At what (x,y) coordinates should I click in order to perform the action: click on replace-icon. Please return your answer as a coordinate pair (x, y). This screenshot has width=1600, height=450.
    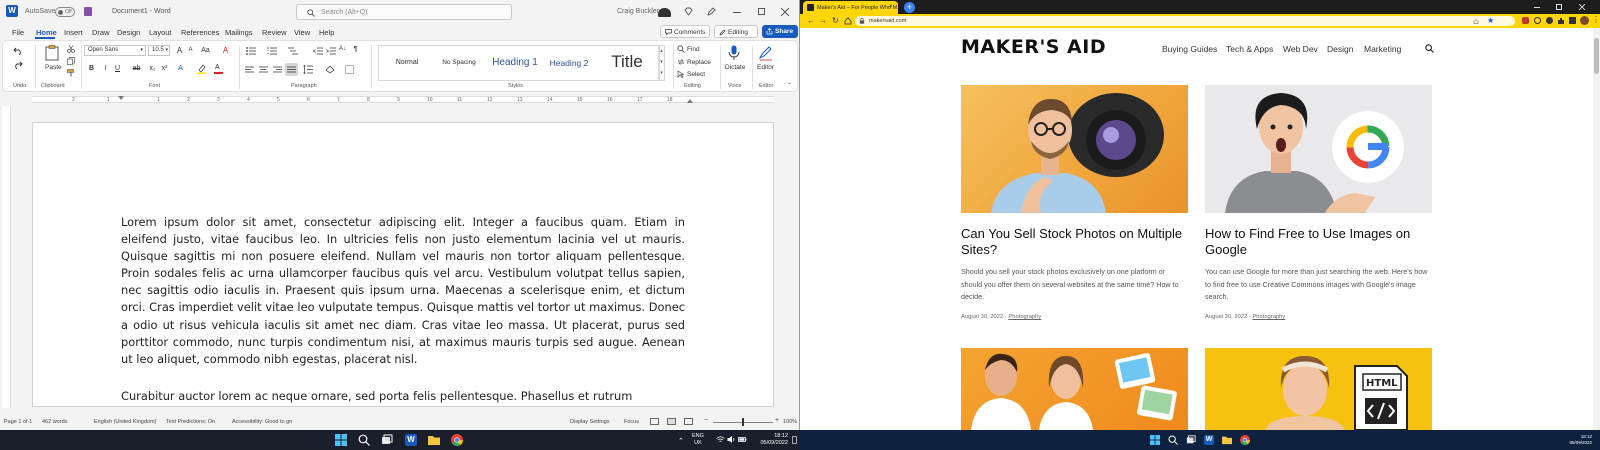
    Looking at the image, I should click on (681, 62).